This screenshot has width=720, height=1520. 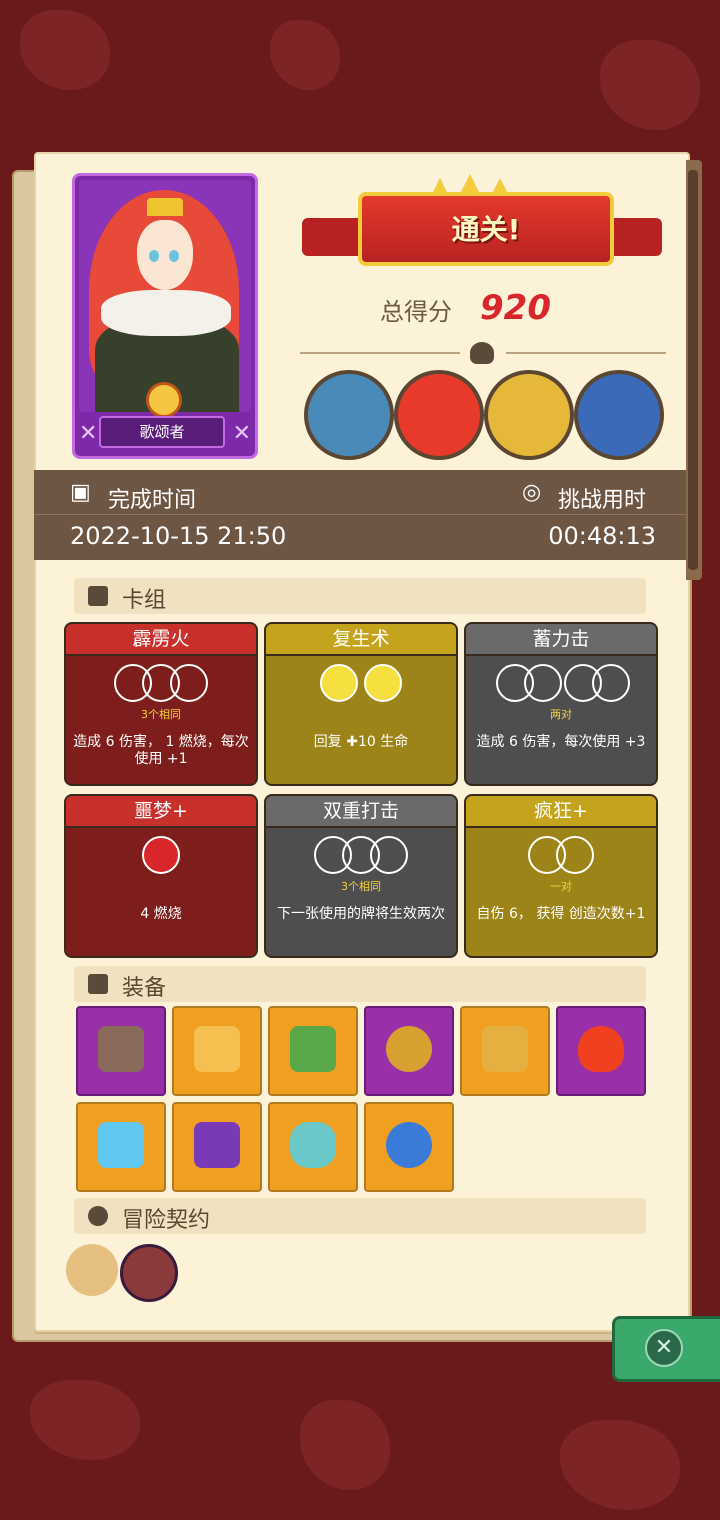 What do you see at coordinates (144, 988) in the screenshot?
I see `equipment-label: 装备` at bounding box center [144, 988].